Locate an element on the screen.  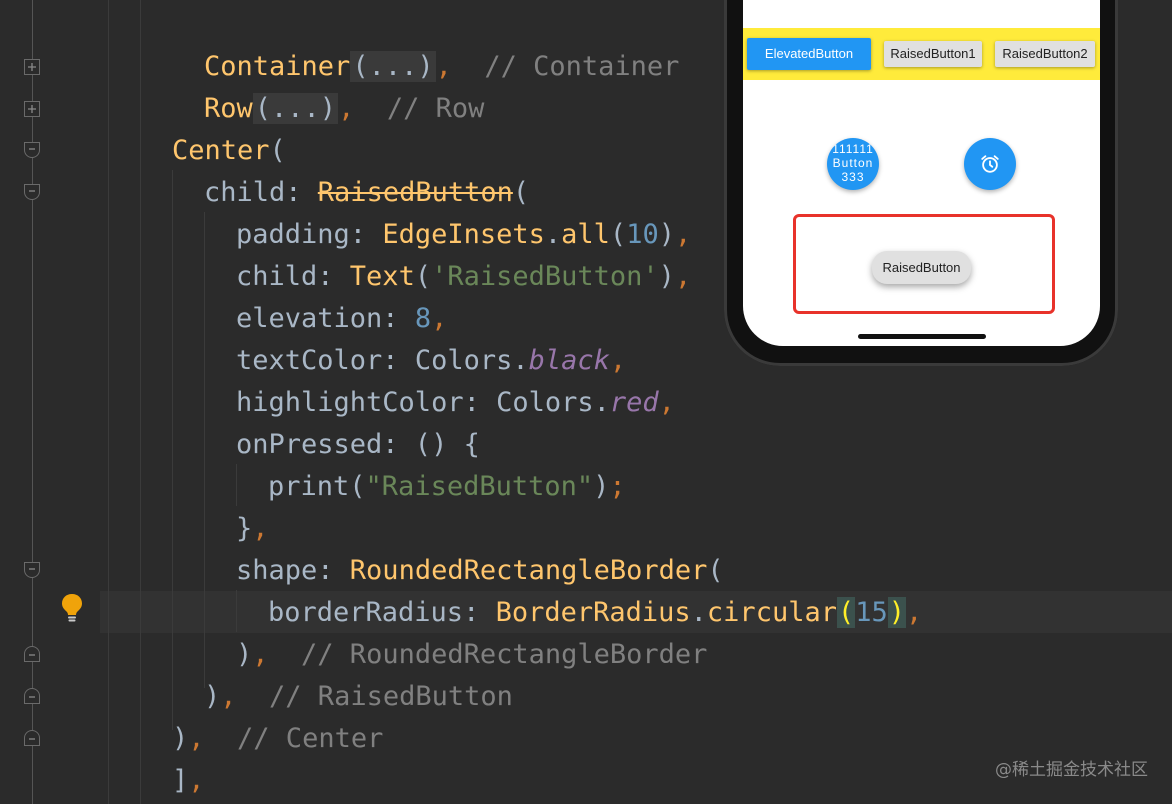
code-line: ), // RaisedButton is located at coordinates (358, 697).